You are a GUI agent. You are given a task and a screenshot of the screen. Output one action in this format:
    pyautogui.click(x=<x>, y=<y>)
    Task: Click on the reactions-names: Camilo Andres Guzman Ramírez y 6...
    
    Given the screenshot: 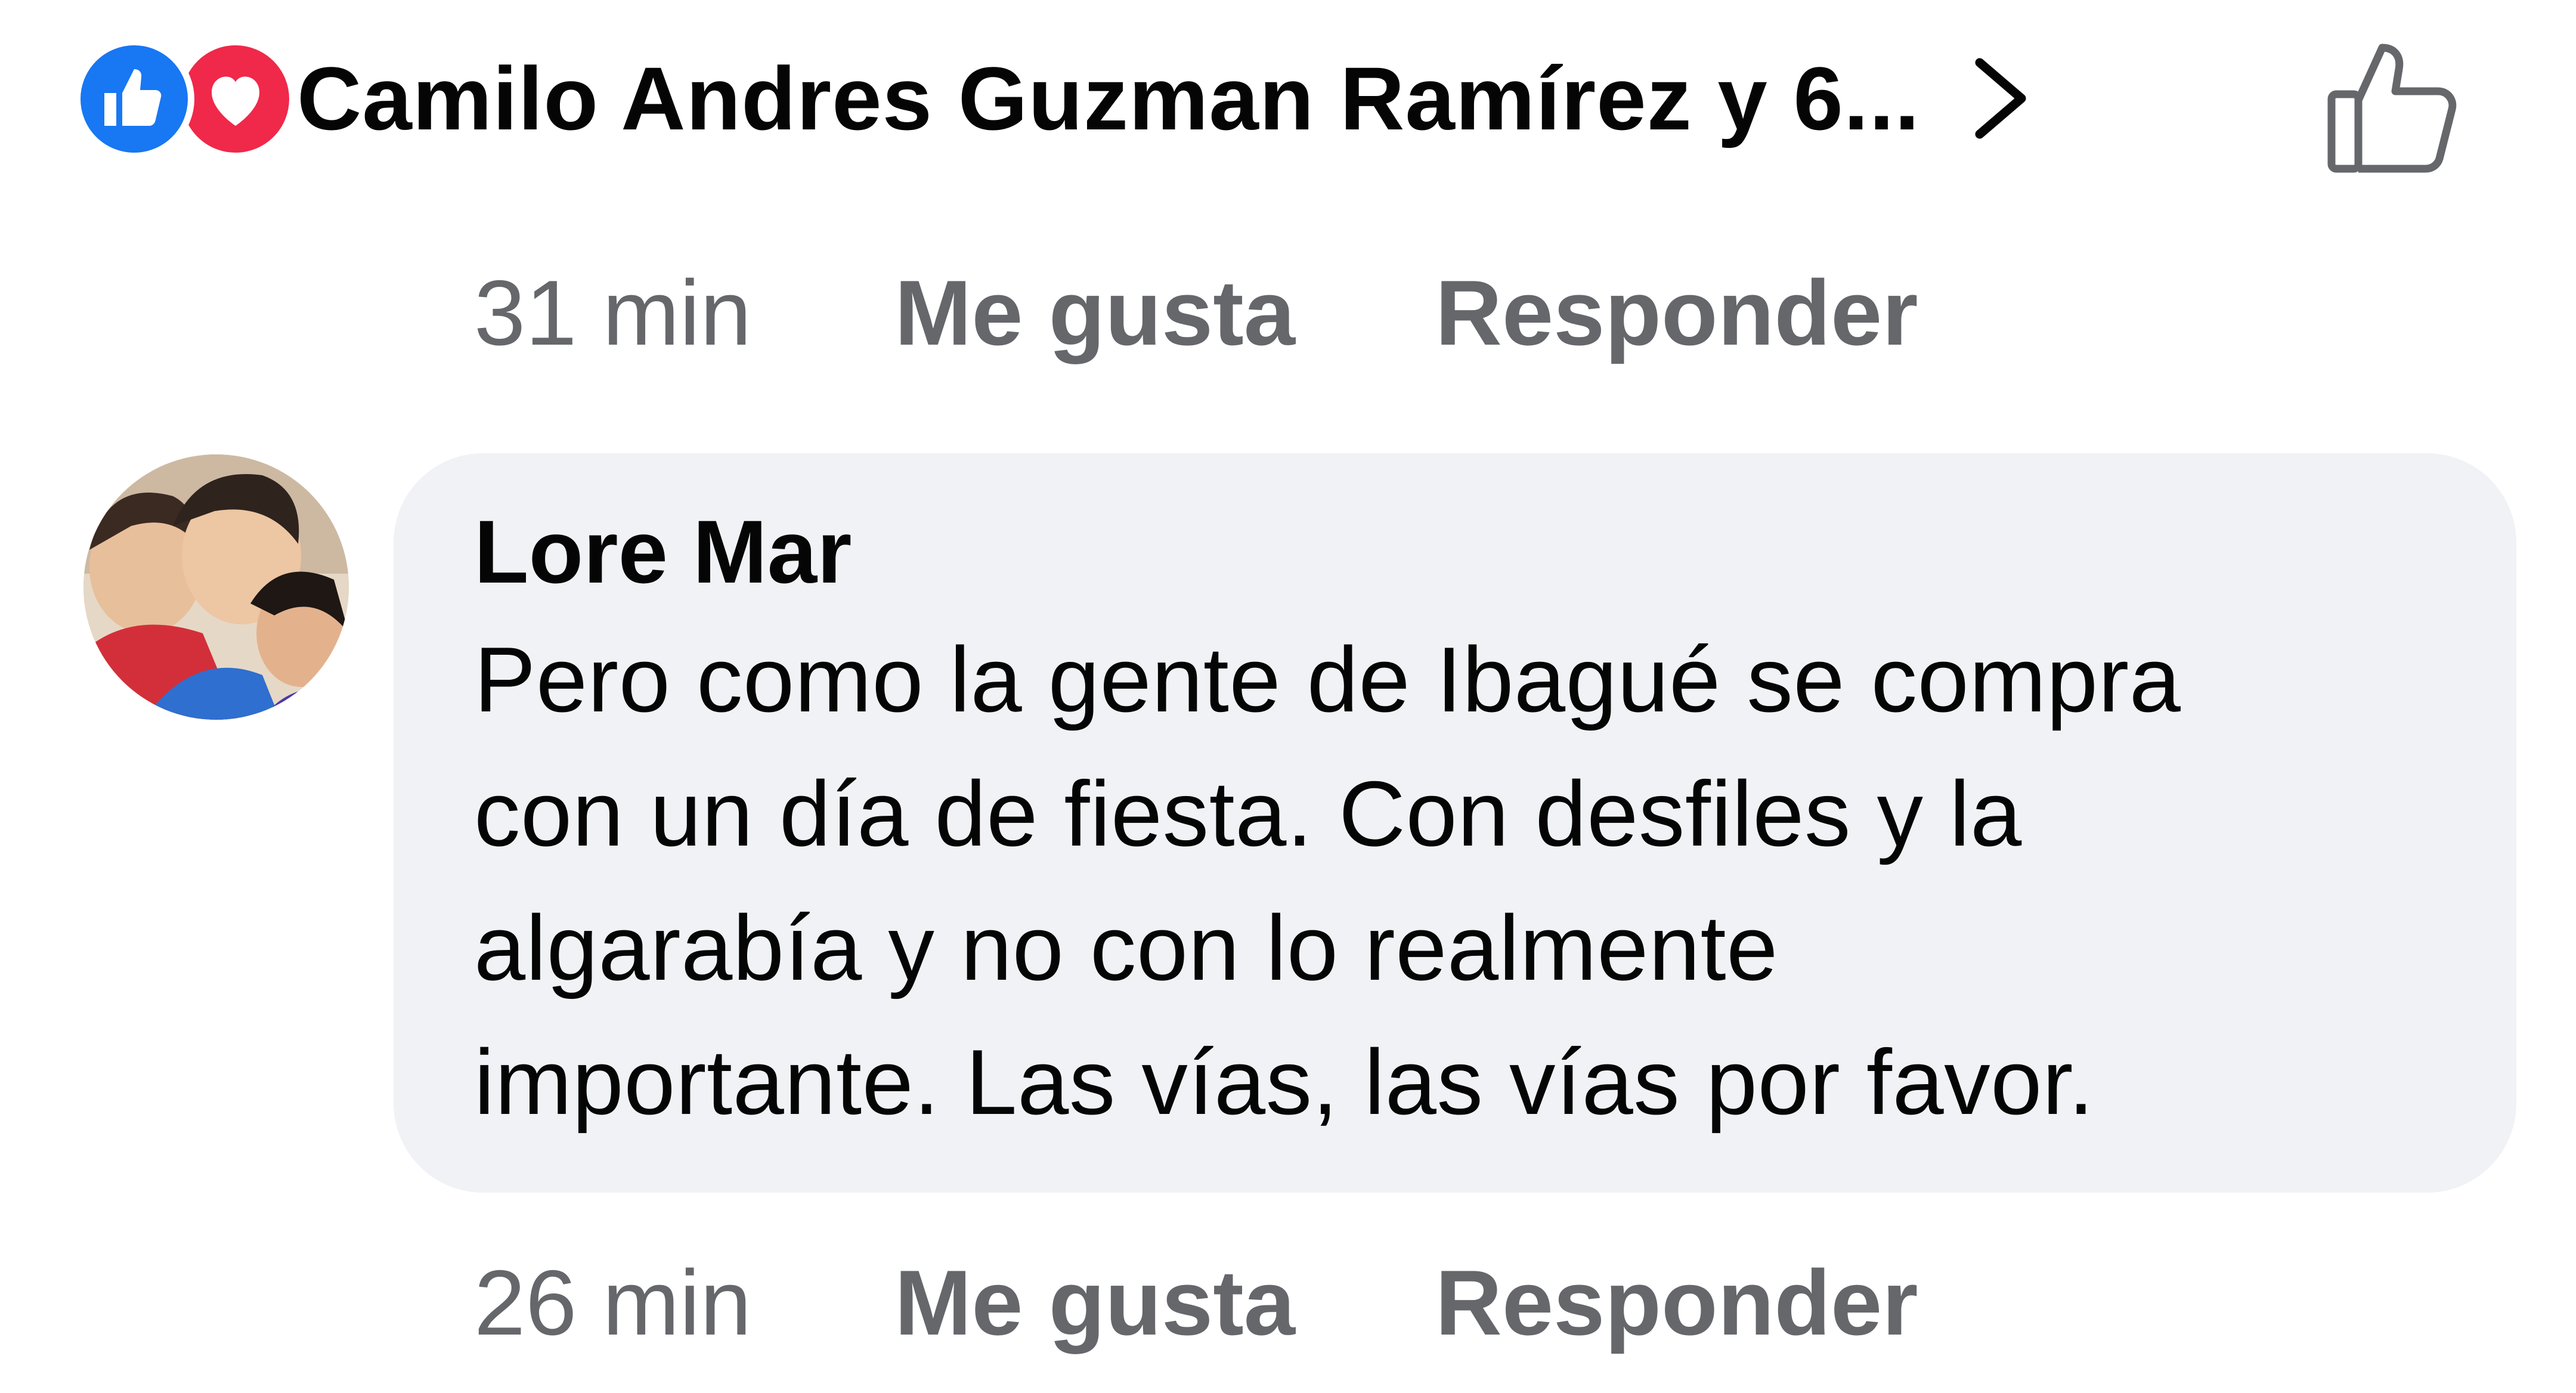 What is the action you would take?
    pyautogui.click(x=1109, y=98)
    